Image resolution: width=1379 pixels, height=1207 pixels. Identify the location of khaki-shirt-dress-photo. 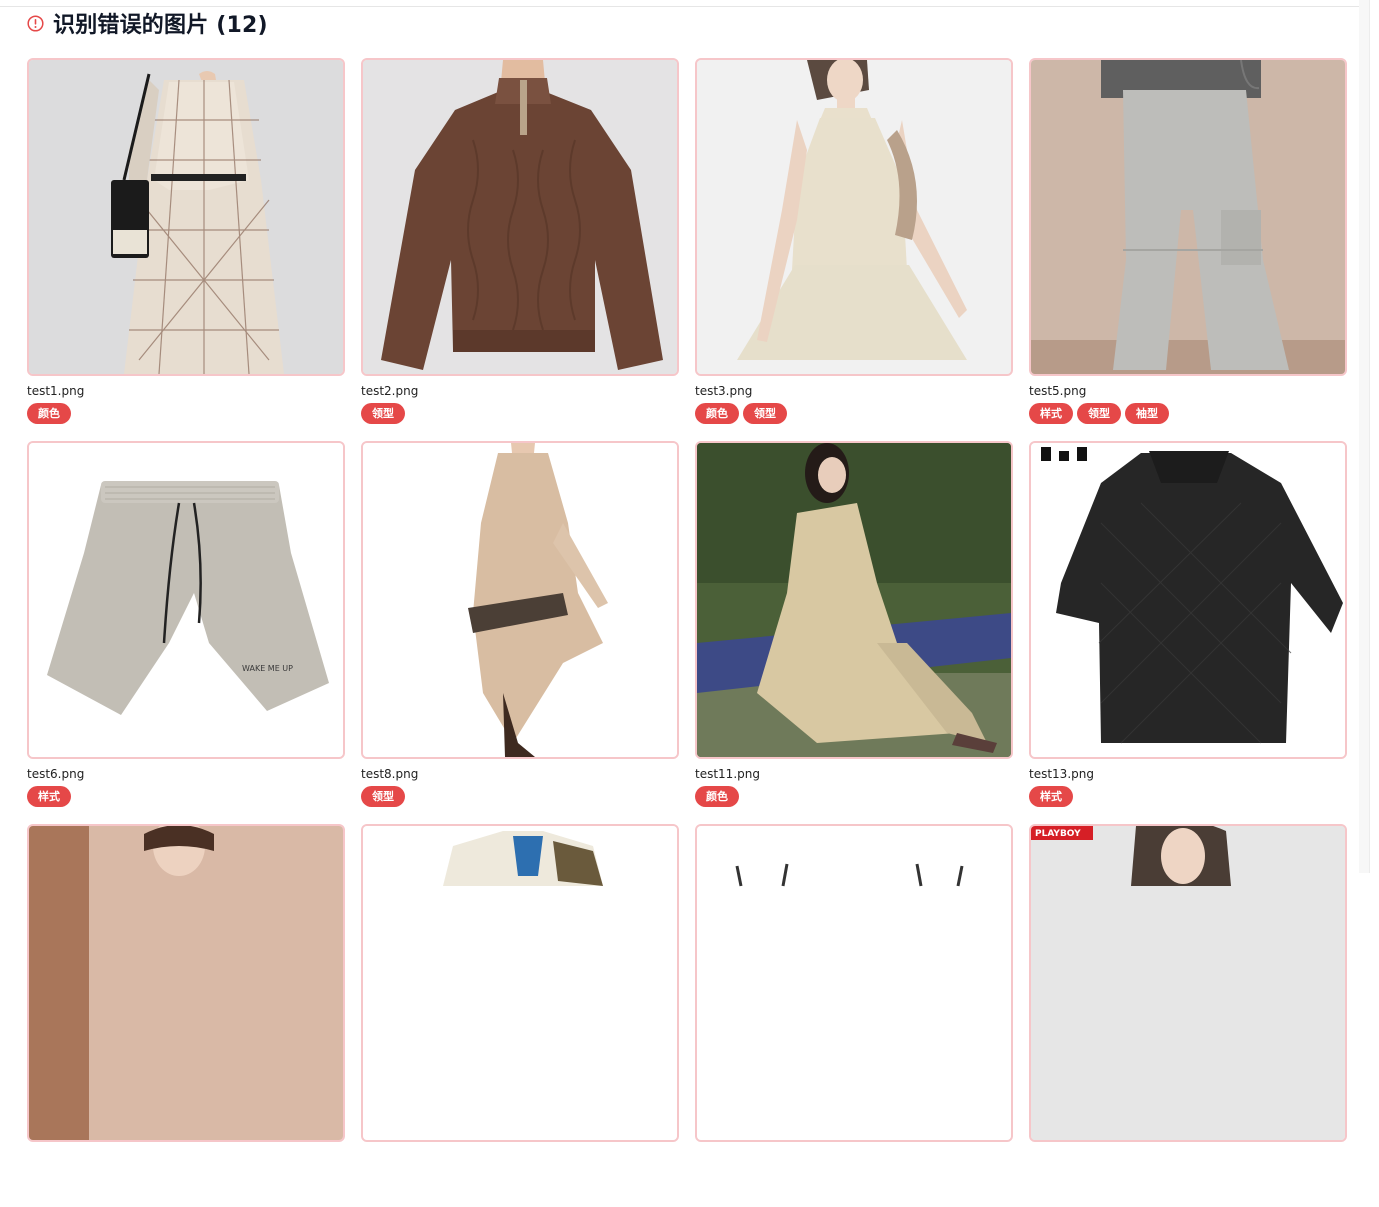
(854, 600).